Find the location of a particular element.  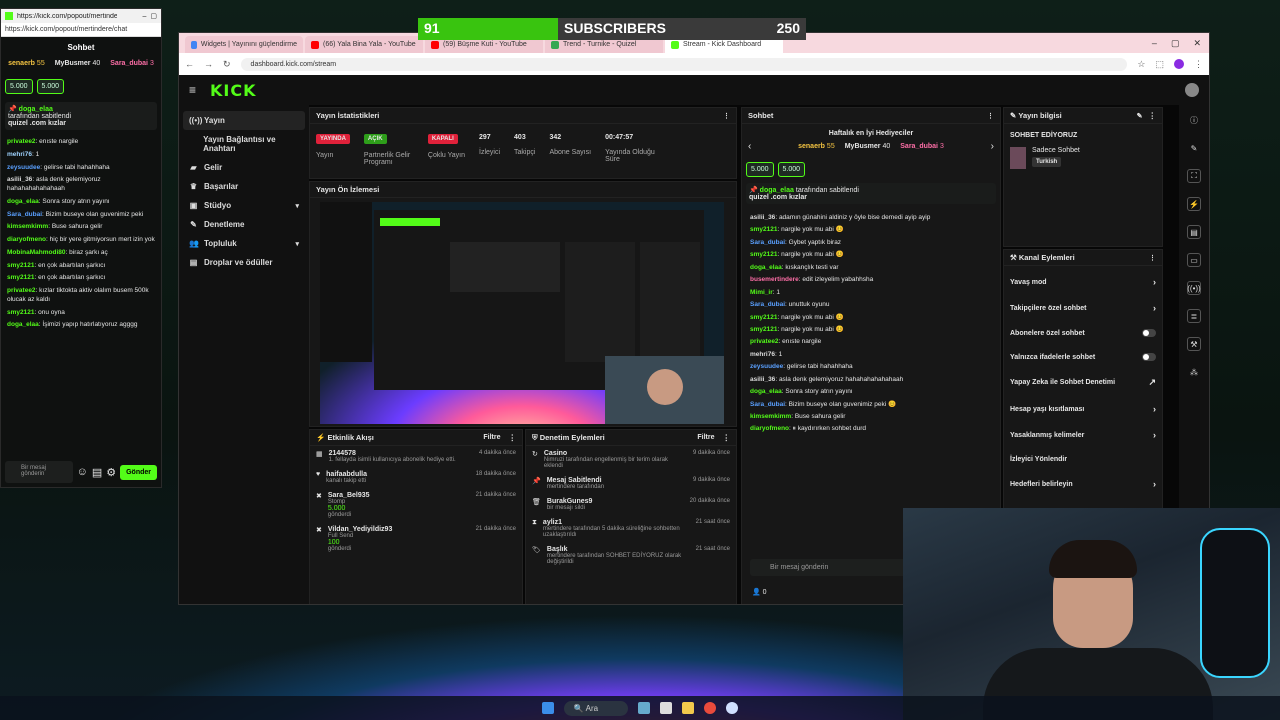

channel-action: İzleyici Yönlendir is located at coordinates (1083, 459).